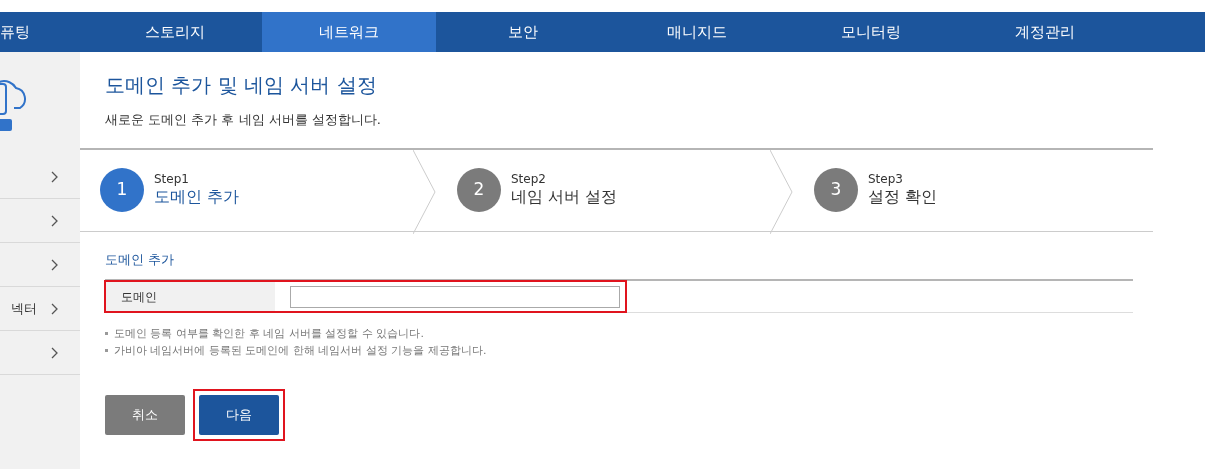  What do you see at coordinates (564, 197) in the screenshot?
I see `step-label: 네임 서버 설정` at bounding box center [564, 197].